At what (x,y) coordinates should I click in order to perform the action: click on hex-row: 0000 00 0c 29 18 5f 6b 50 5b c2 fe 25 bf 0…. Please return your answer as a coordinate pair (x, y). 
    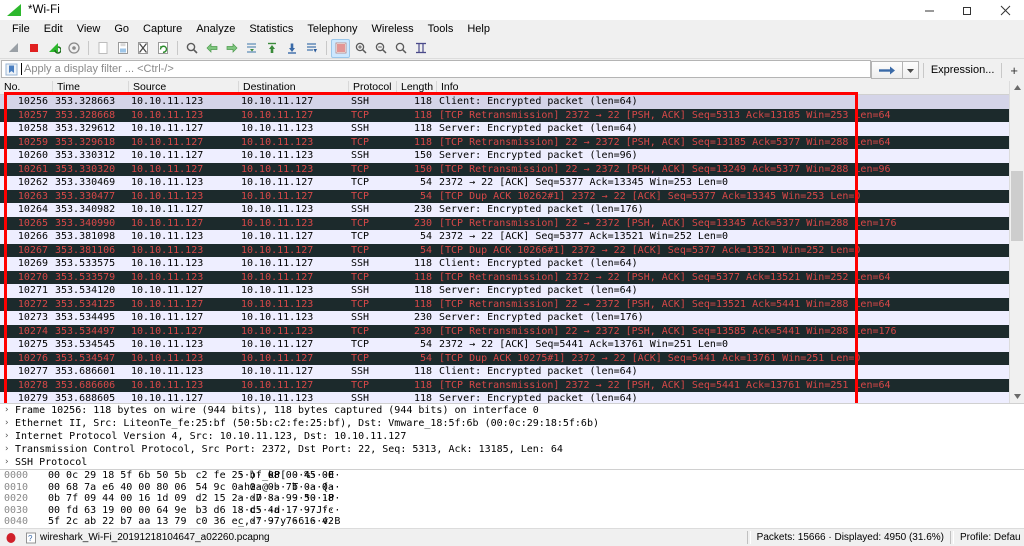
    Looking at the image, I should click on (512, 476).